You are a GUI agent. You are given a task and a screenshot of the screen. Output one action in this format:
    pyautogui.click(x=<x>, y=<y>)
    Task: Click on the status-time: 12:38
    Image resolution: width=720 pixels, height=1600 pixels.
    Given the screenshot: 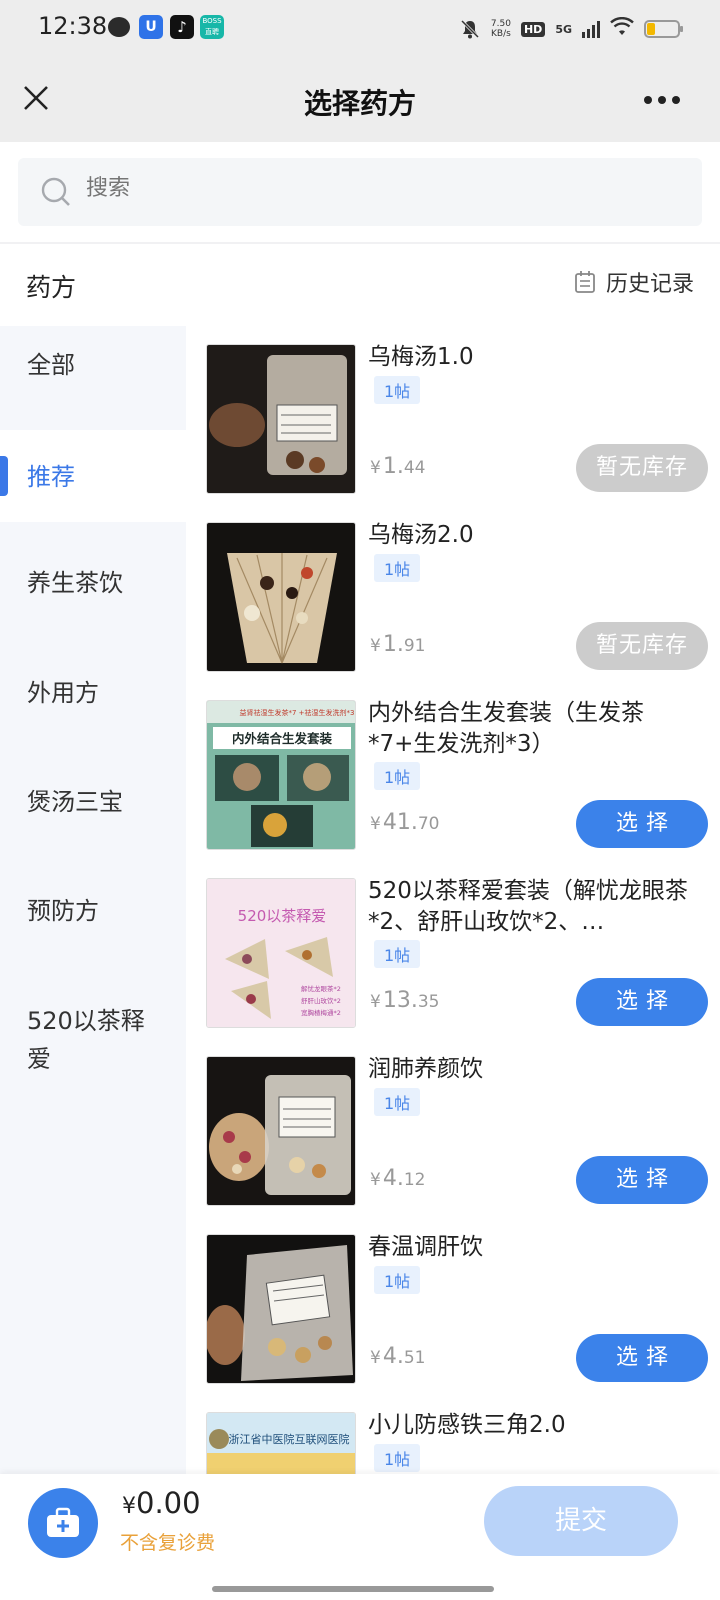 What is the action you would take?
    pyautogui.click(x=73, y=26)
    